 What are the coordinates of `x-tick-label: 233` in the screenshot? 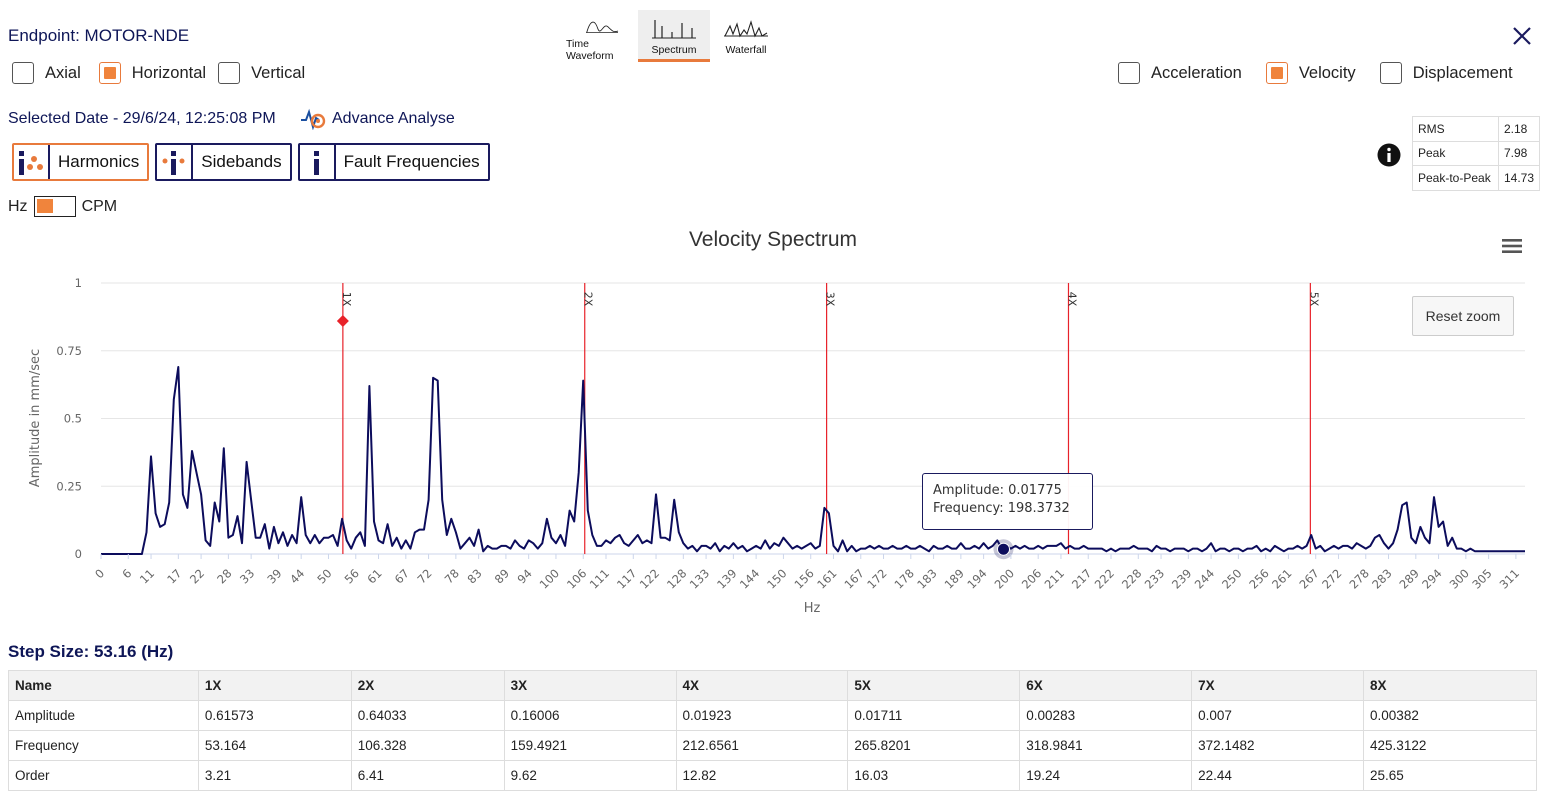 It's located at (1154, 578).